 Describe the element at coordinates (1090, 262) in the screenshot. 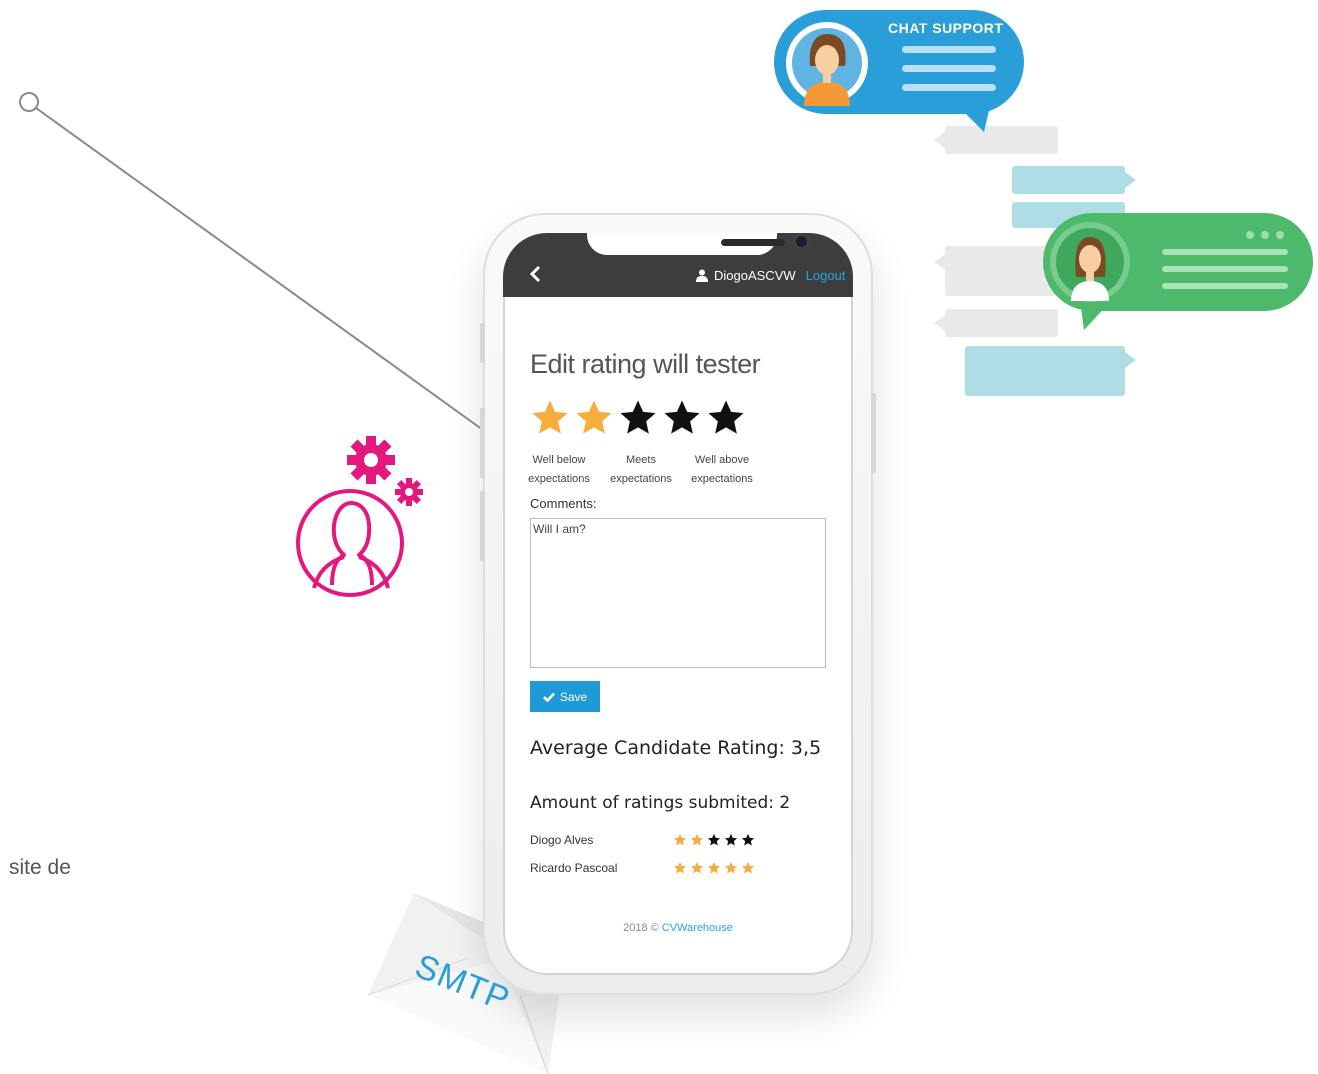

I see `user-avatar` at that location.